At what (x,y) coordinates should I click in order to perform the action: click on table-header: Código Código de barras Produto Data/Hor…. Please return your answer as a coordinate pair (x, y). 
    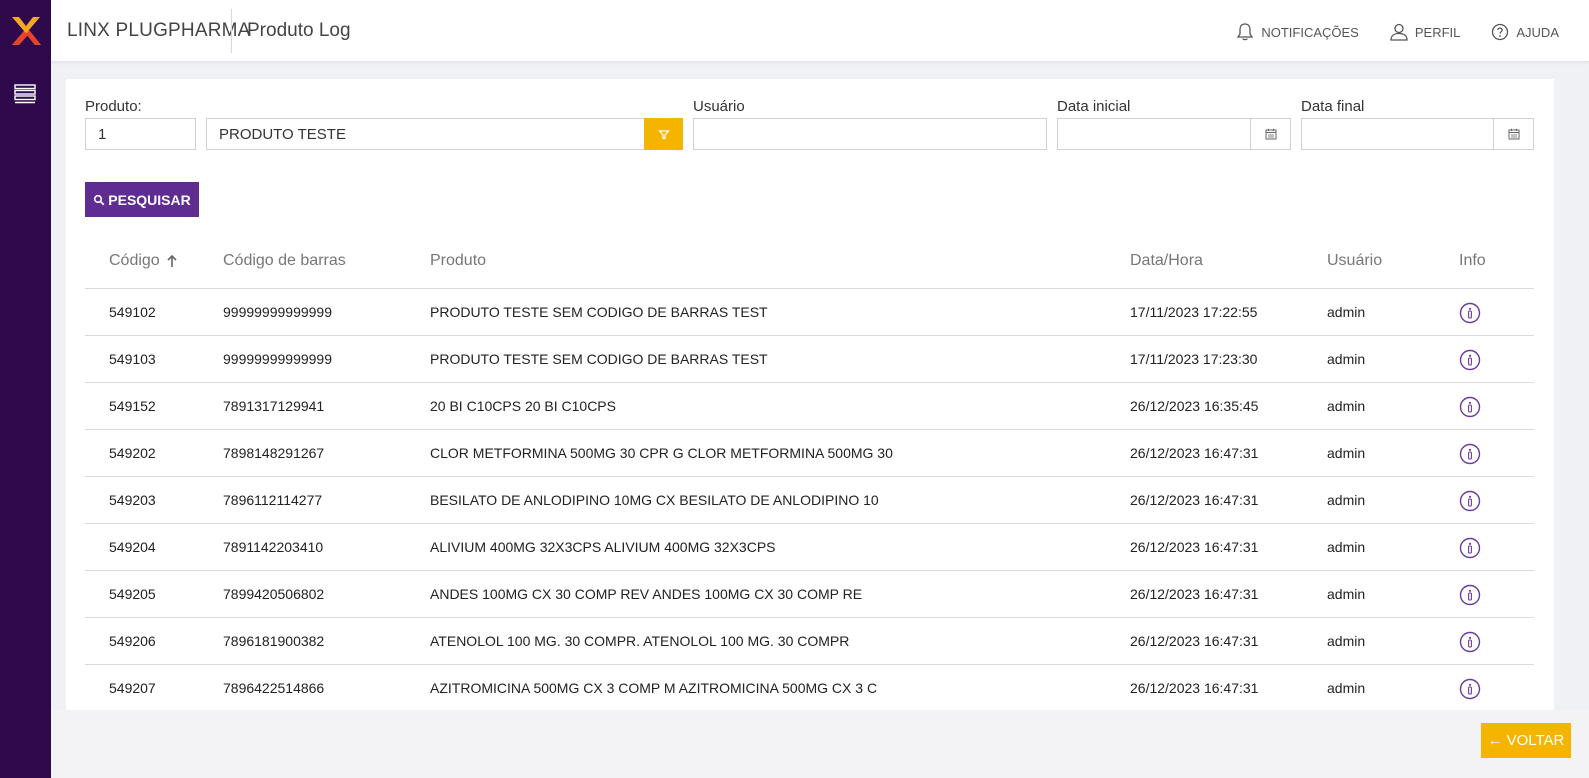
    Looking at the image, I should click on (809, 264).